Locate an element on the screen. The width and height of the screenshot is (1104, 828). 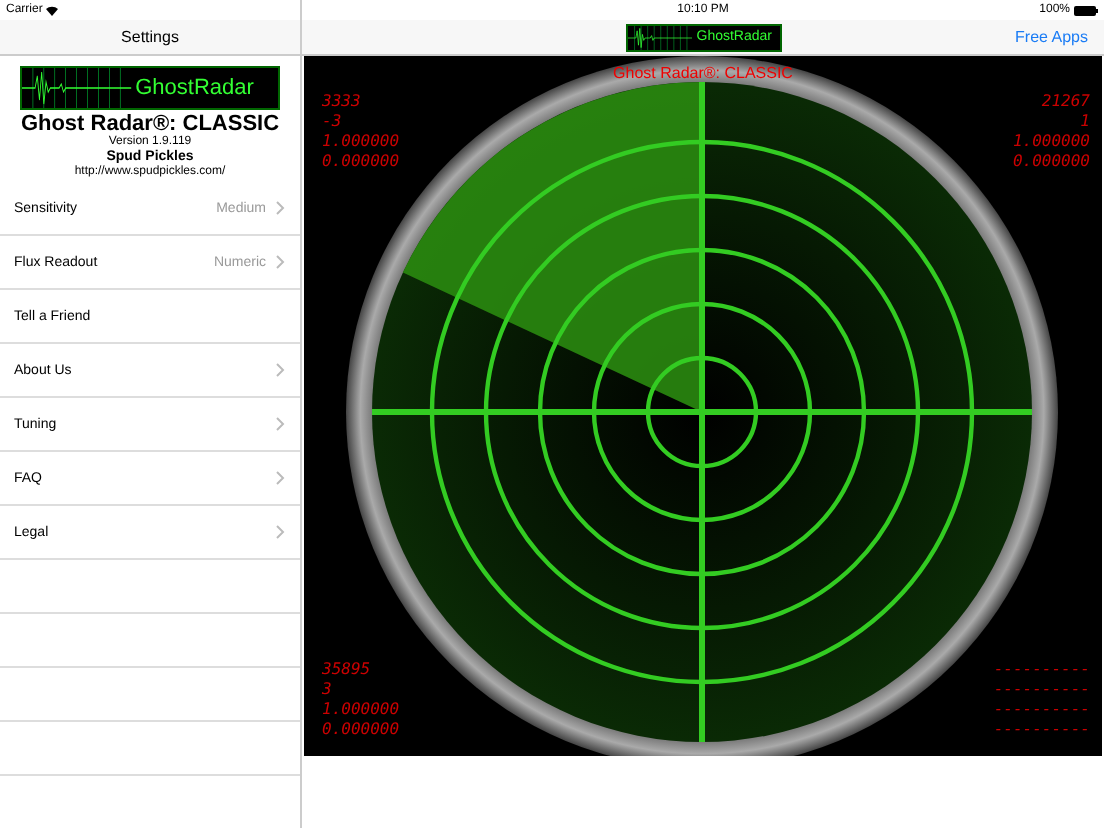
readout-value: 1 is located at coordinates (1085, 122).